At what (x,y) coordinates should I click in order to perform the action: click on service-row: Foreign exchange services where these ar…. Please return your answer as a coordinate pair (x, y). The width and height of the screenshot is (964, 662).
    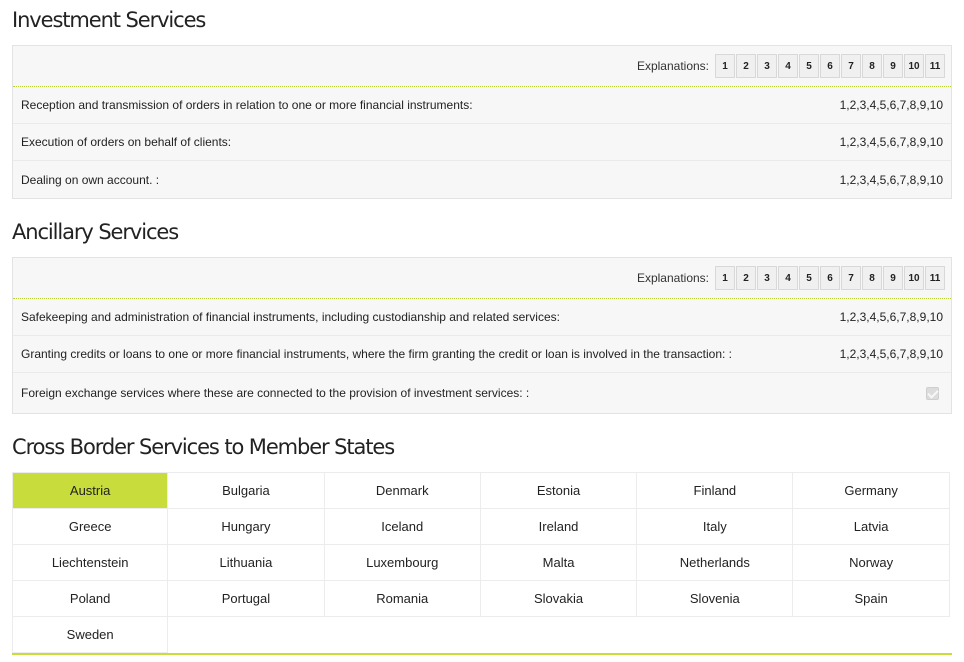
    Looking at the image, I should click on (482, 393).